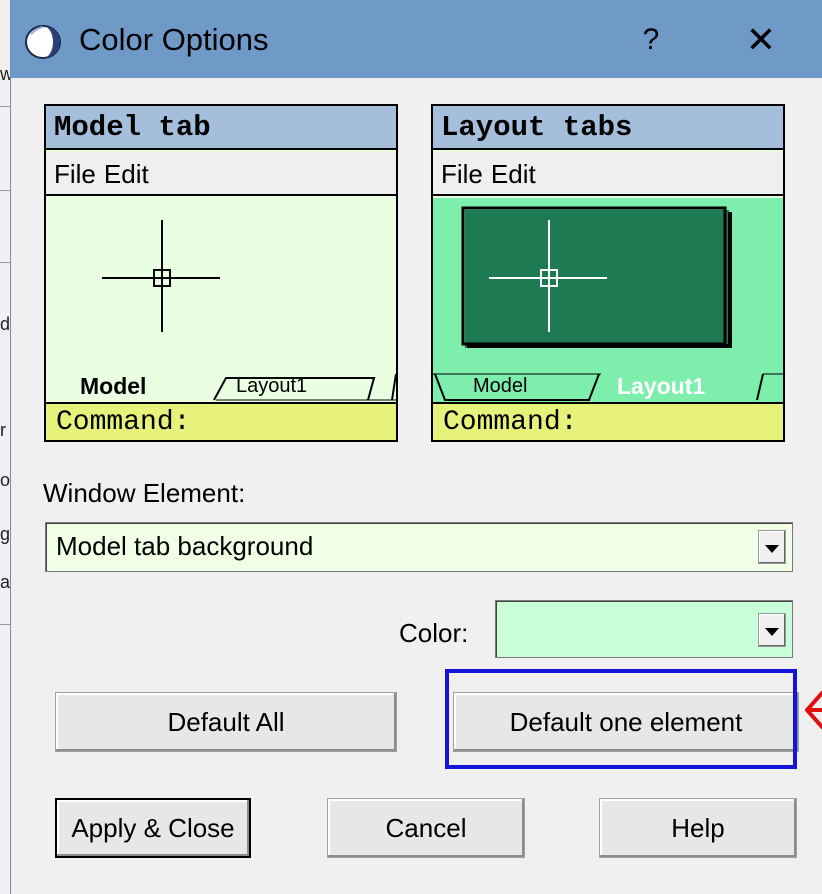 This screenshot has width=822, height=894. What do you see at coordinates (174, 39) in the screenshot?
I see `dialog-title: Color Options` at bounding box center [174, 39].